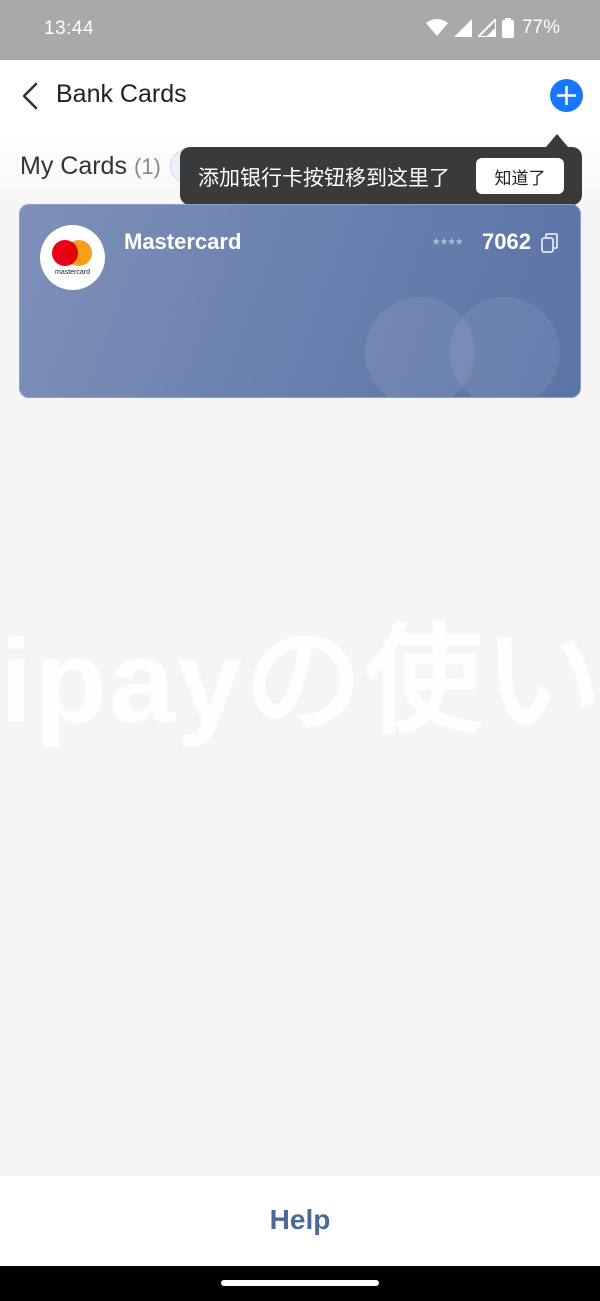 This screenshot has width=600, height=1301. Describe the element at coordinates (520, 176) in the screenshot. I see `tooltip-dismiss-button: 知道了` at that location.